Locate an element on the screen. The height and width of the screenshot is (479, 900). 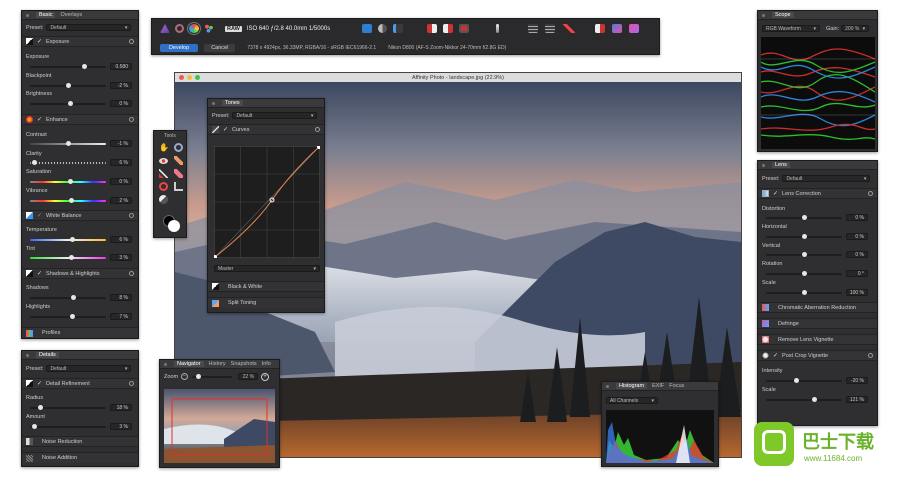
brightness-knob is located at coordinates (70, 103).